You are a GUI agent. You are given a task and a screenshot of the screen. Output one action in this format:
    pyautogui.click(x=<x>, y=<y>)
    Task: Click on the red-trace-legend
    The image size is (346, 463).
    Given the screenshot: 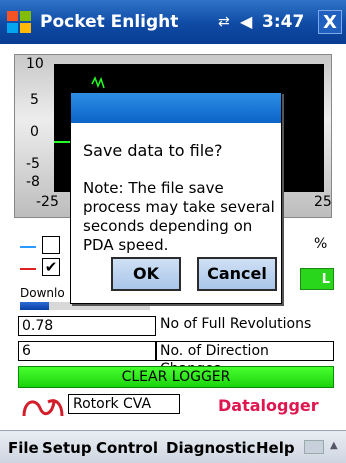 What is the action you would take?
    pyautogui.click(x=28, y=269)
    